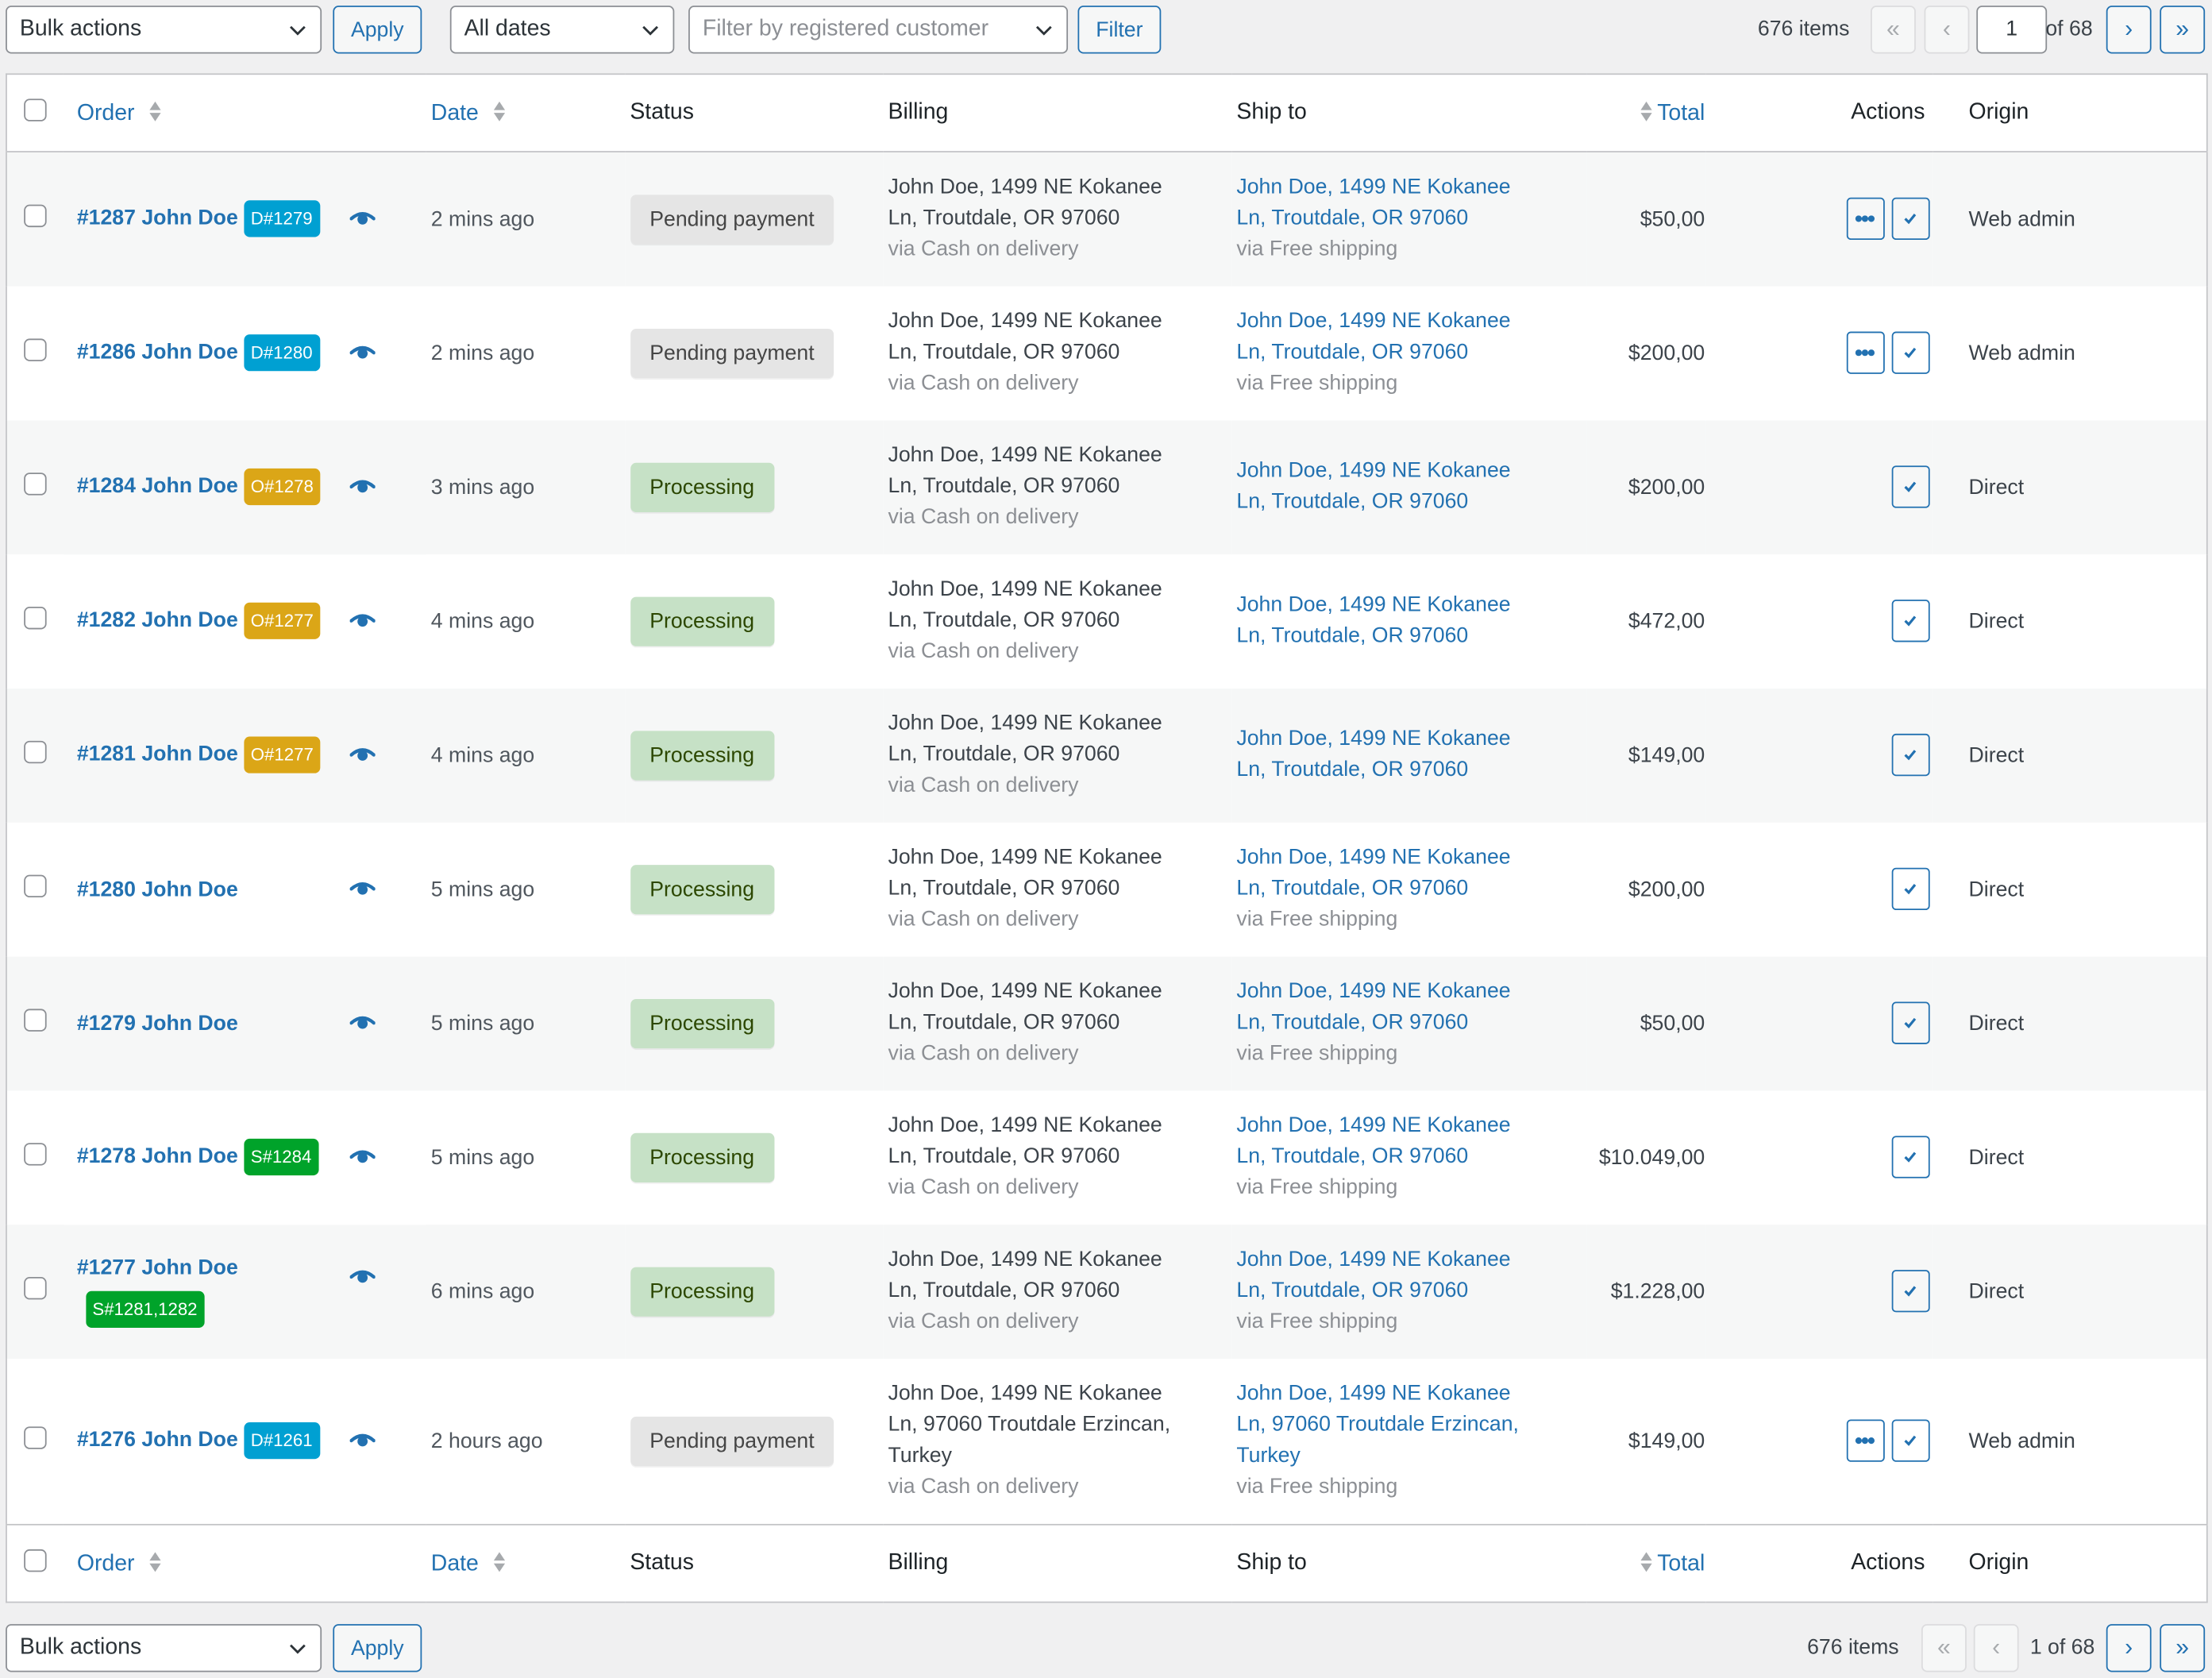  I want to click on filter-button: Filter, so click(1119, 30).